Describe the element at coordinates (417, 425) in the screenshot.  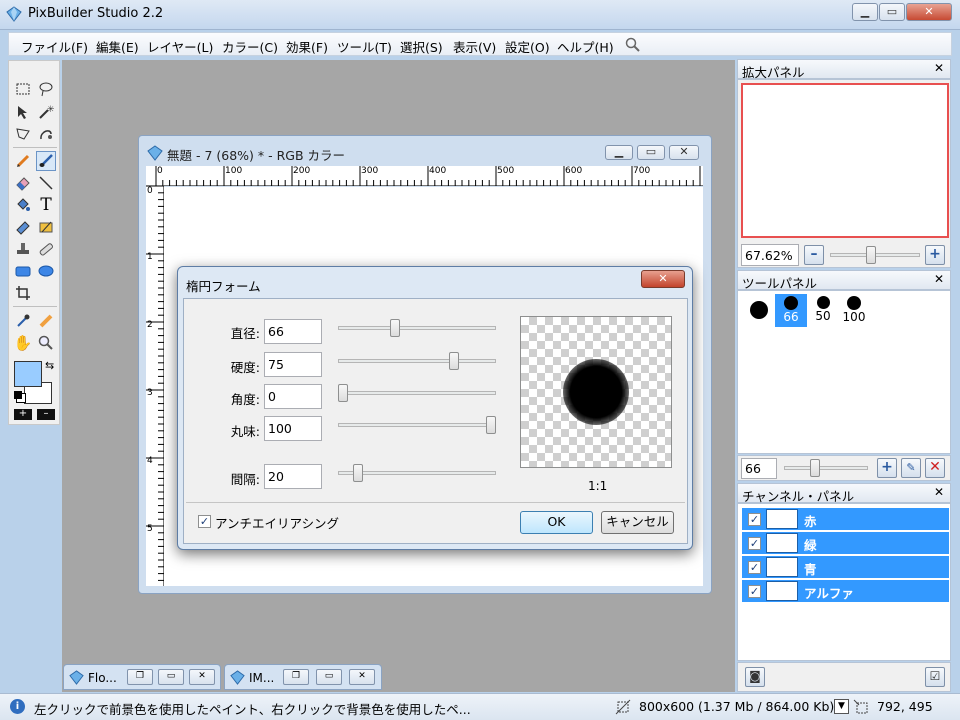
I see `roundness-slider` at that location.